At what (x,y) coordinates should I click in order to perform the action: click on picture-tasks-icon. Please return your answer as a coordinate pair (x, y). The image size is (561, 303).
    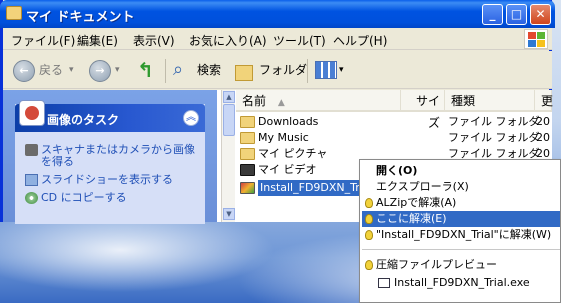
    Looking at the image, I should click on (32, 113).